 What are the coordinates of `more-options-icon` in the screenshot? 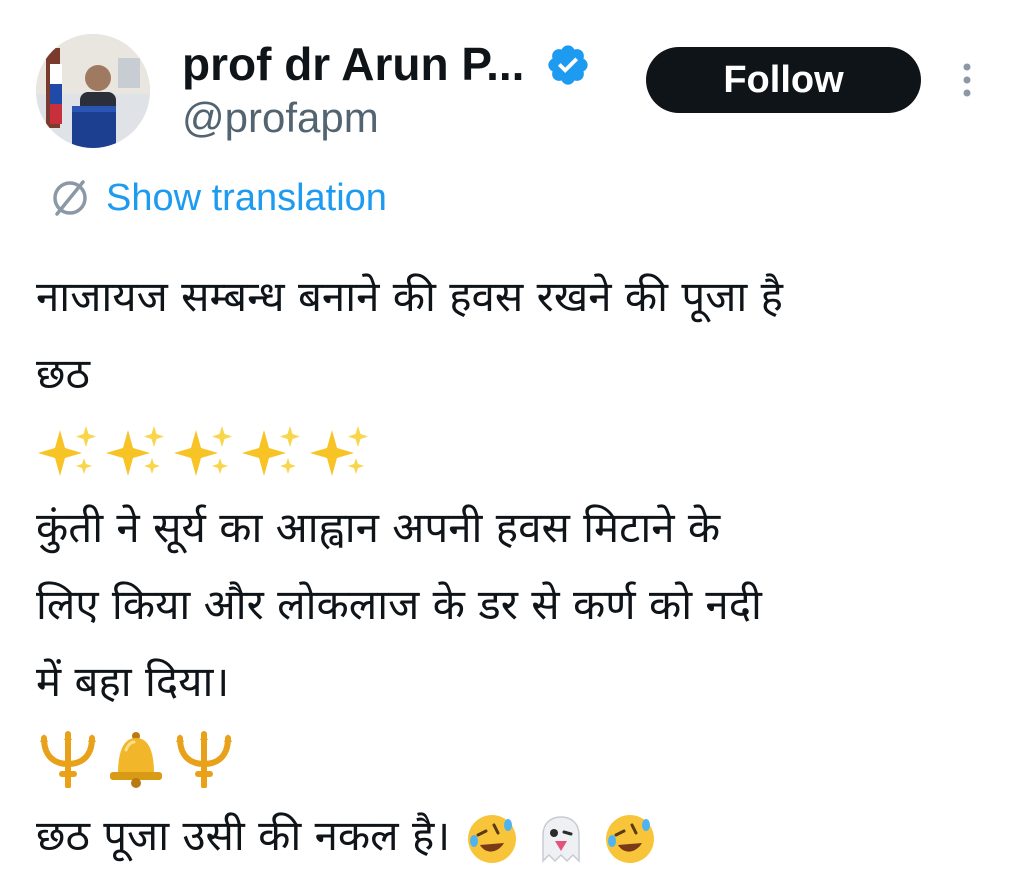 It's located at (967, 80).